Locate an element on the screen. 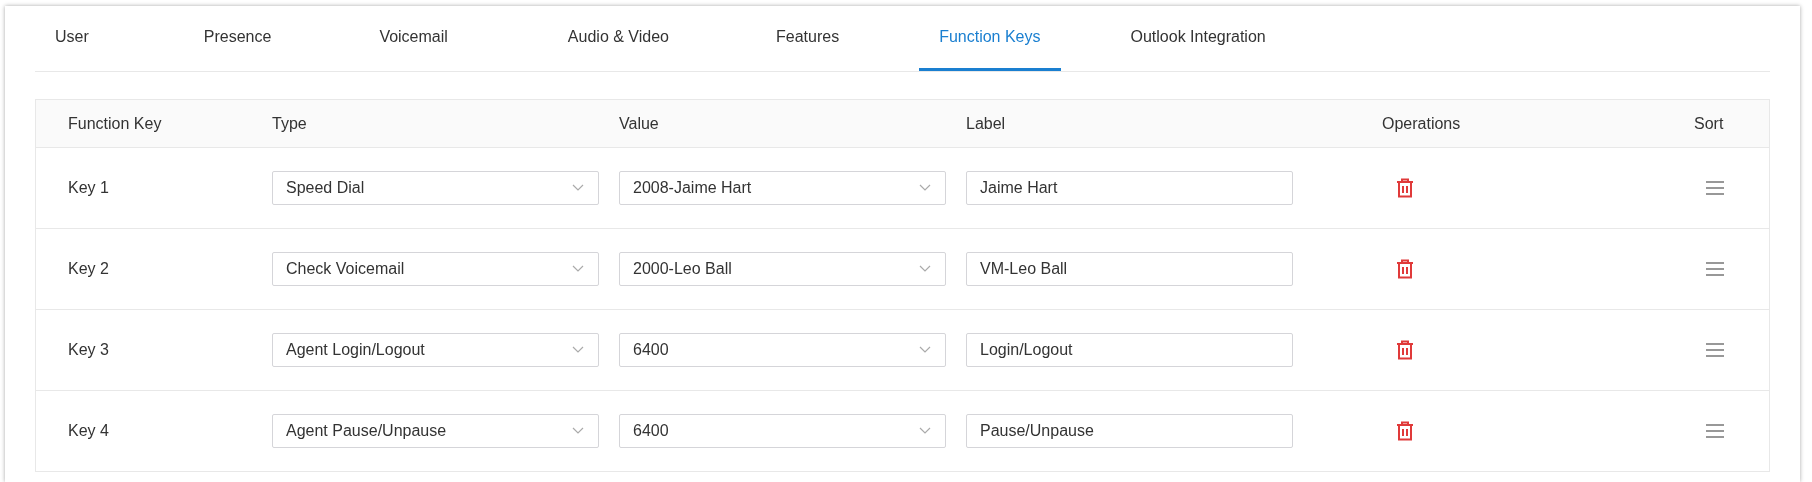 The height and width of the screenshot is (482, 1812). value-select: 2008-Jaime Hart is located at coordinates (782, 188).